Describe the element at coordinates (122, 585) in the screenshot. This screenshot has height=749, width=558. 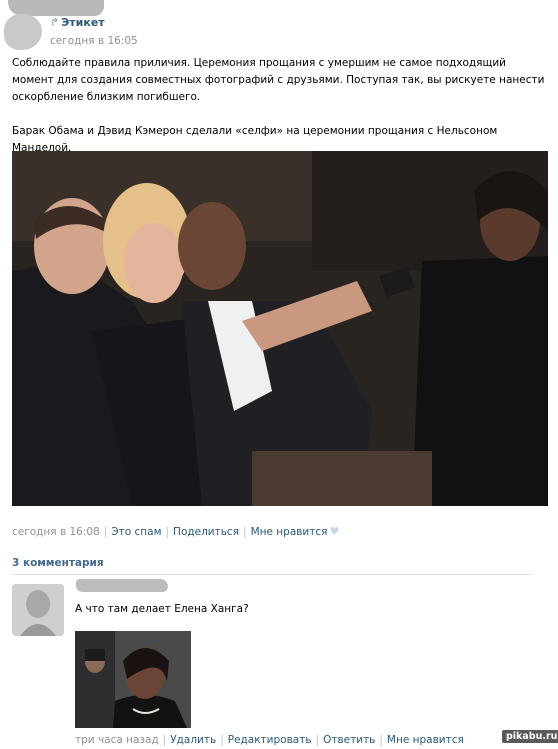
I see `redacted-commenter-name` at that location.